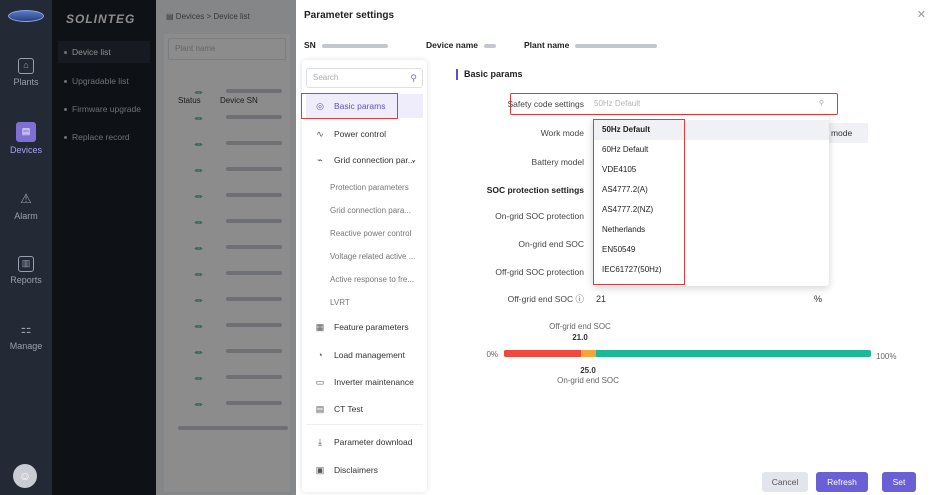 The width and height of the screenshot is (936, 495). I want to click on battery-model-label: Battery model, so click(557, 162).